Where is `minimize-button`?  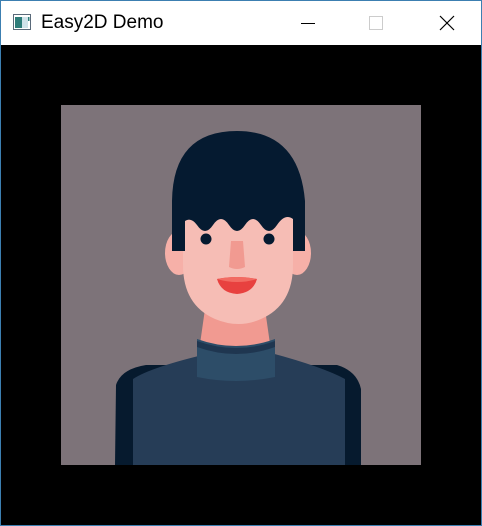 minimize-button is located at coordinates (308, 23).